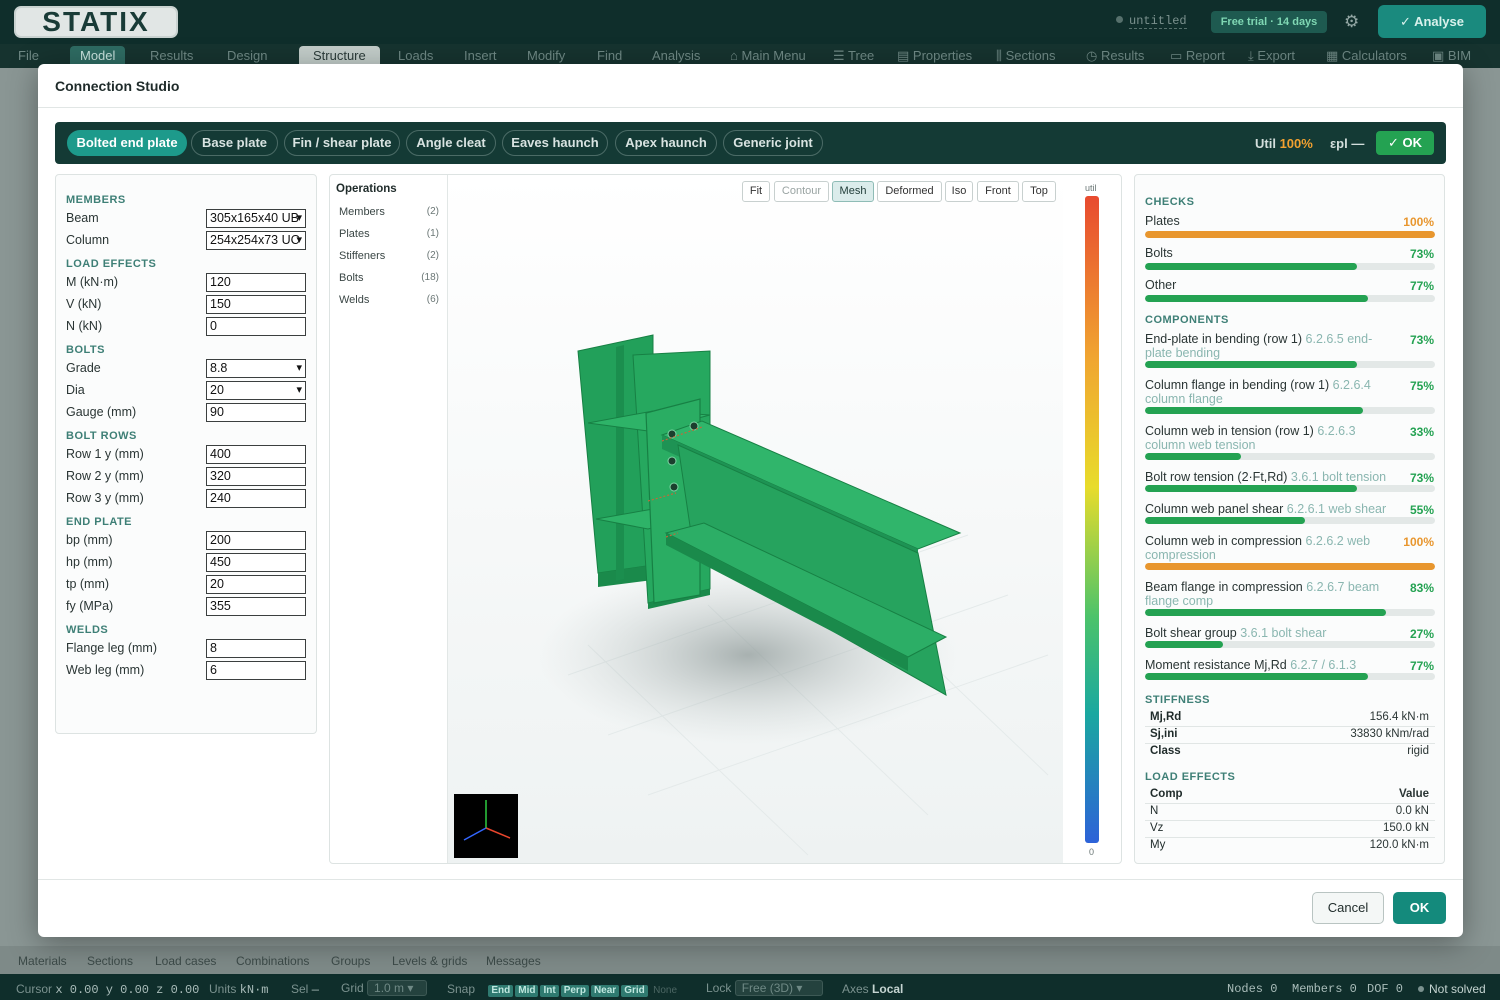  What do you see at coordinates (389, 256) in the screenshot?
I see `op-stiffeners: Stiffeners (2)` at bounding box center [389, 256].